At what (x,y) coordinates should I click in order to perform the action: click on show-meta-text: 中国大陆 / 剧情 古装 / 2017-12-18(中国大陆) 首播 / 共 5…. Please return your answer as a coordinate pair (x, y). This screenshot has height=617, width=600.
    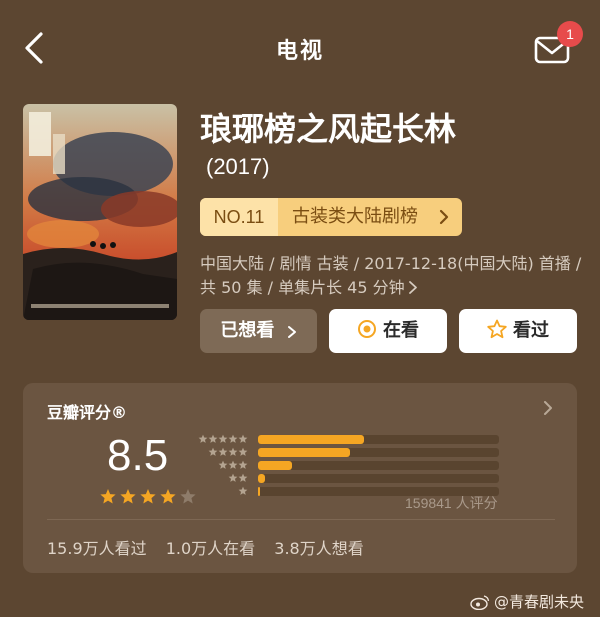
    Looking at the image, I should click on (391, 275).